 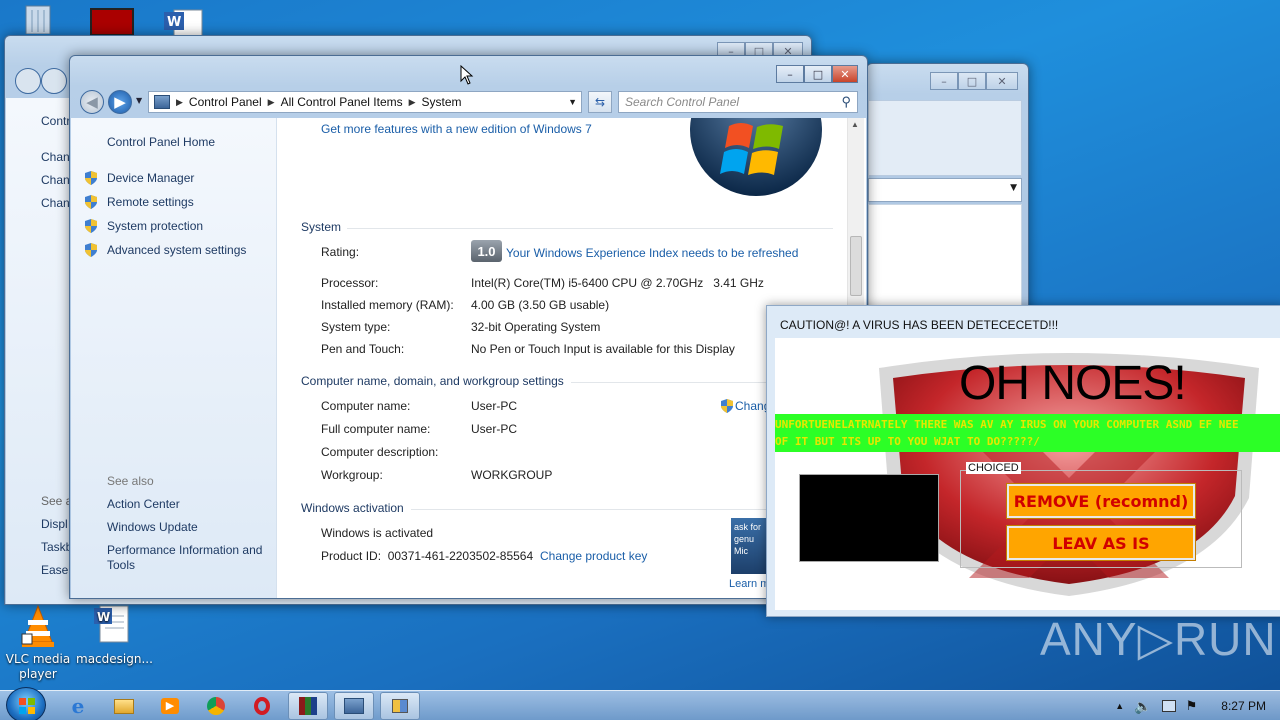 I want to click on back-button, so click(x=28, y=81).